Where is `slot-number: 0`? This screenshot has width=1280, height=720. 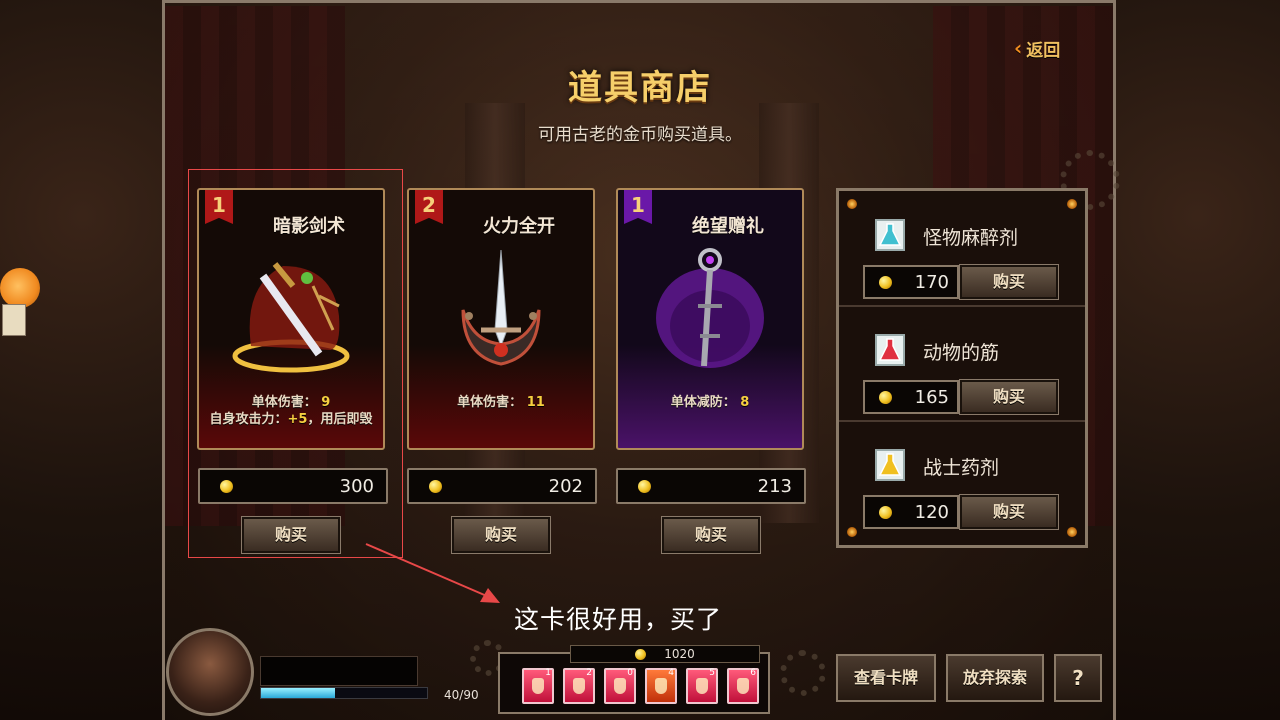
slot-number: 0 is located at coordinates (630, 673).